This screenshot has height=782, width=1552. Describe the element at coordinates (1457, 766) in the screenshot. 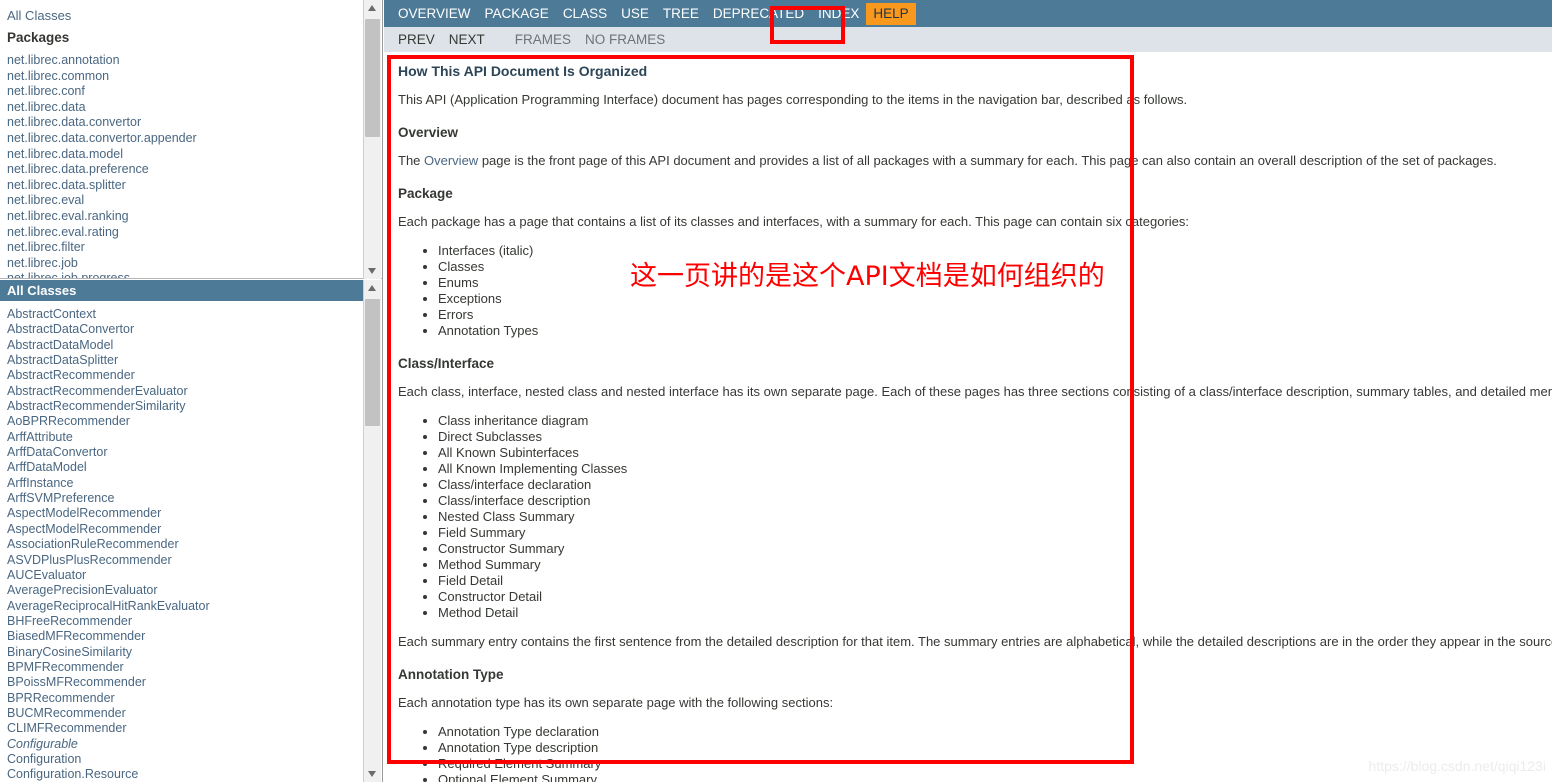

I see `watermark-text: https://blog.csdn.net/qiqi123i` at that location.